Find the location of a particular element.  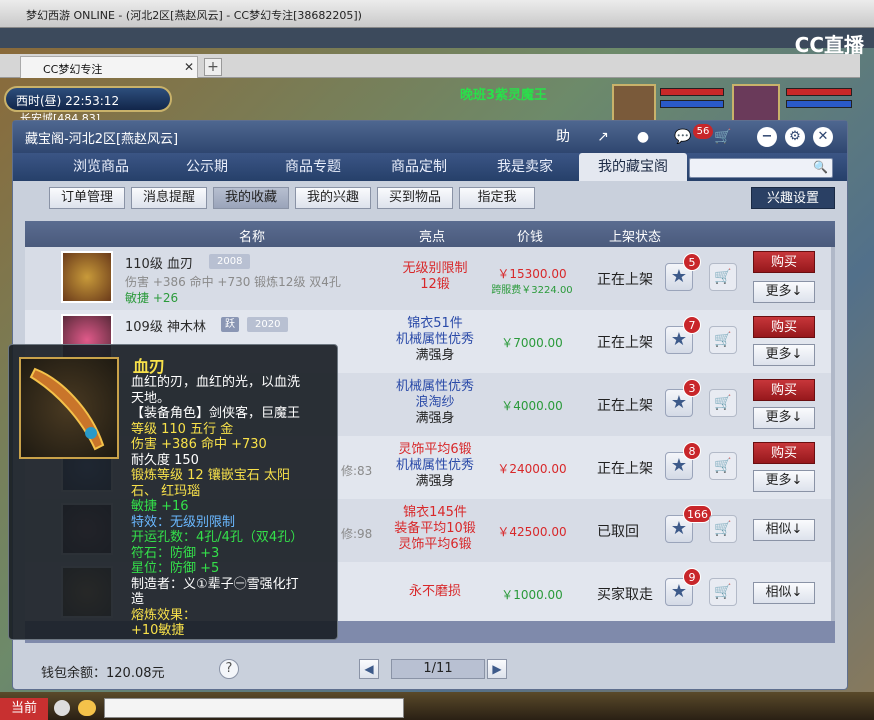

player-mp-bar is located at coordinates (819, 104).